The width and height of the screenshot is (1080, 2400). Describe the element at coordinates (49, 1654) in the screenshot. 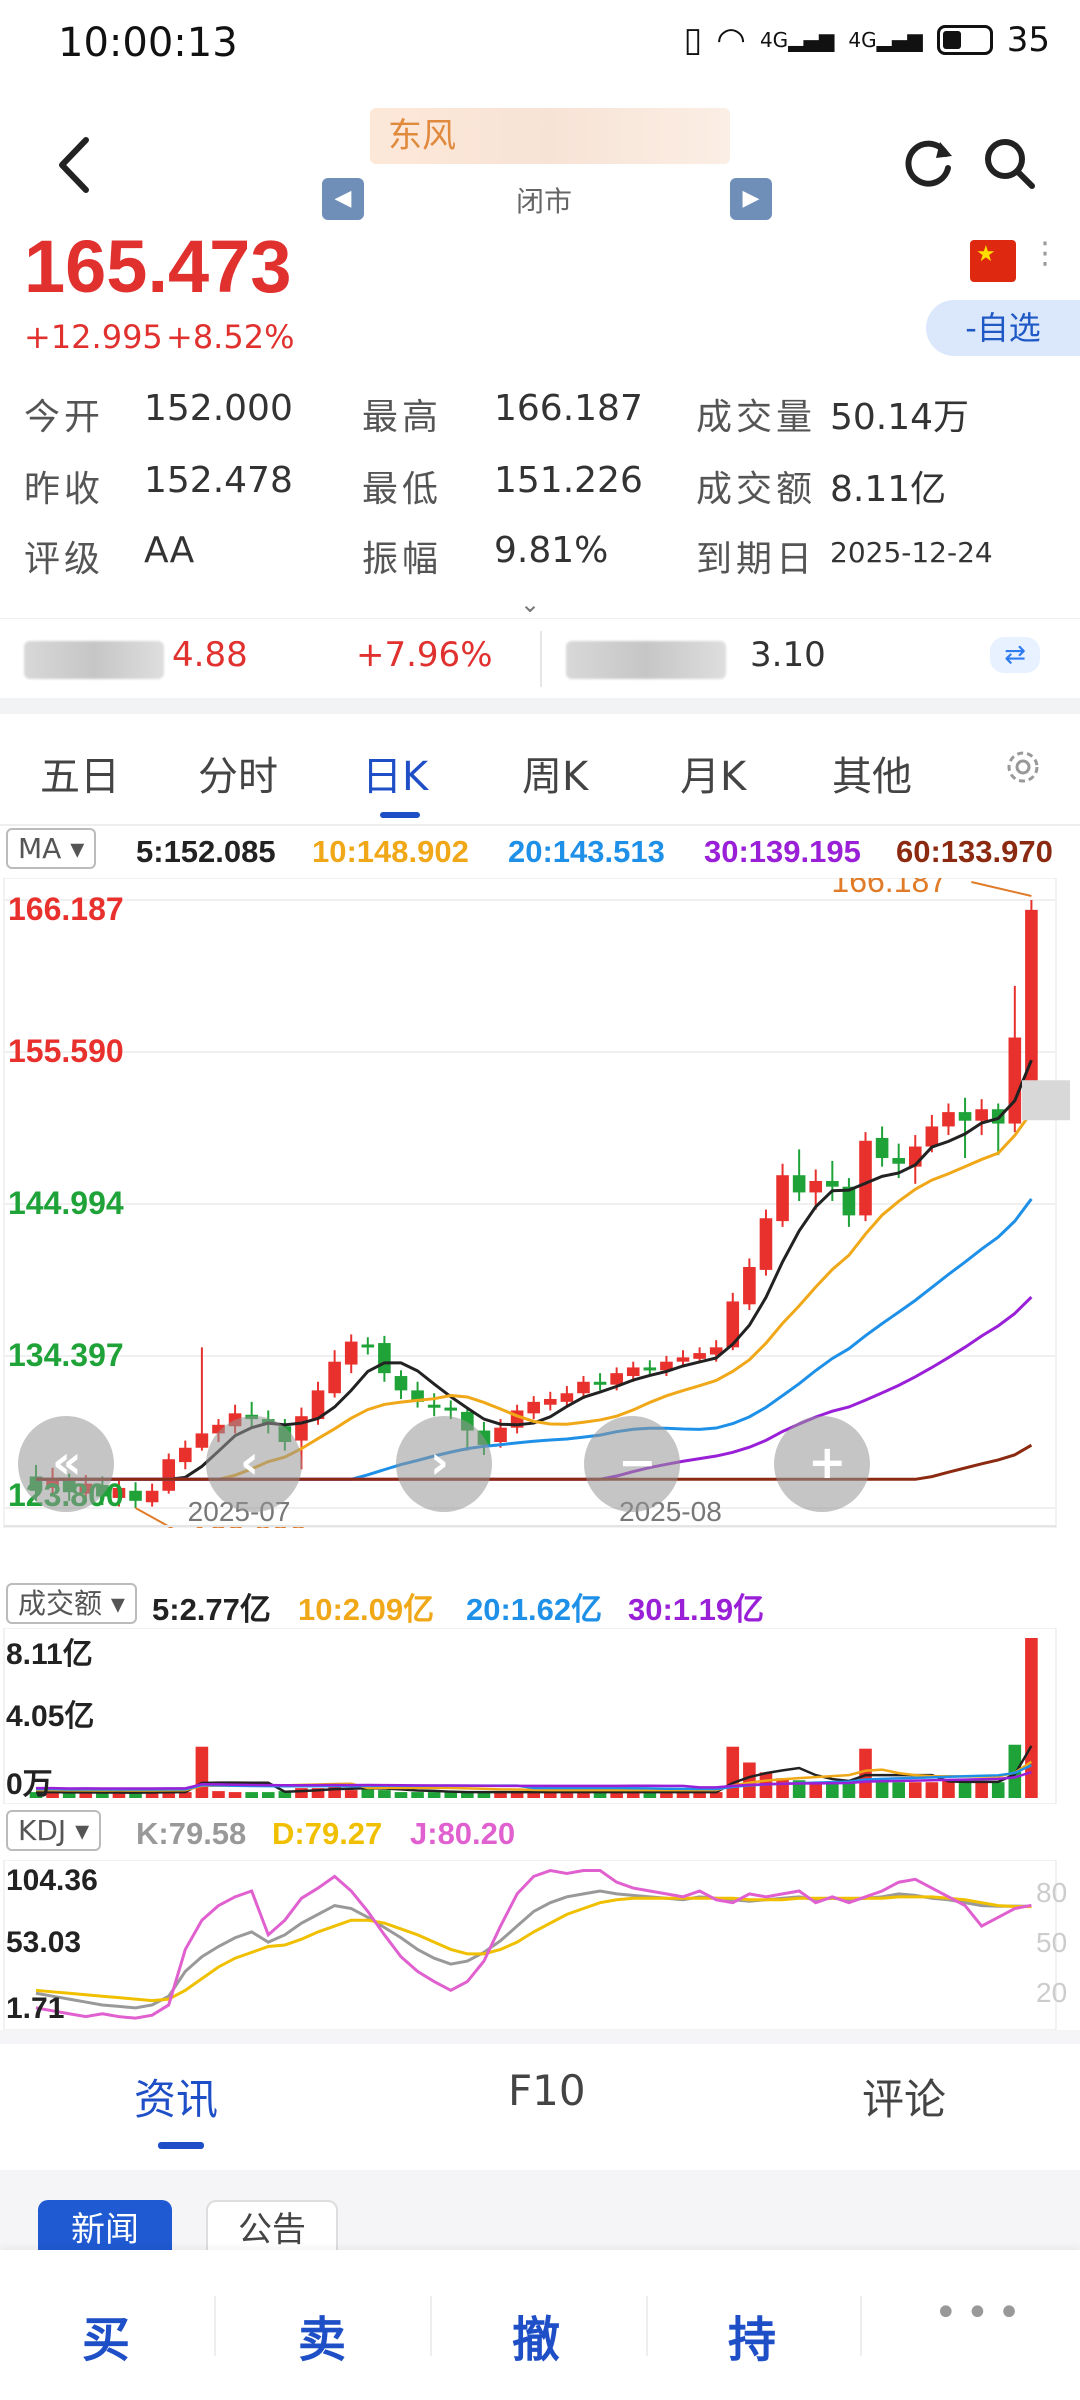

I see `amount-y-tick: 8.11亿` at that location.